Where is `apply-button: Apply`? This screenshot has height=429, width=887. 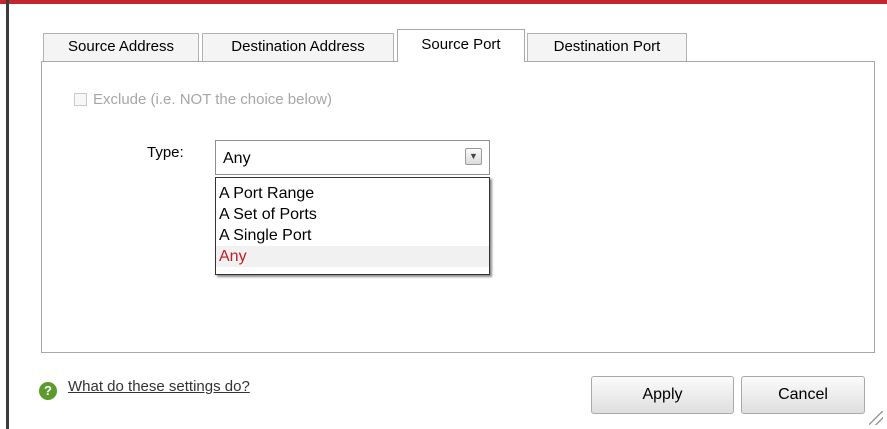
apply-button: Apply is located at coordinates (662, 395).